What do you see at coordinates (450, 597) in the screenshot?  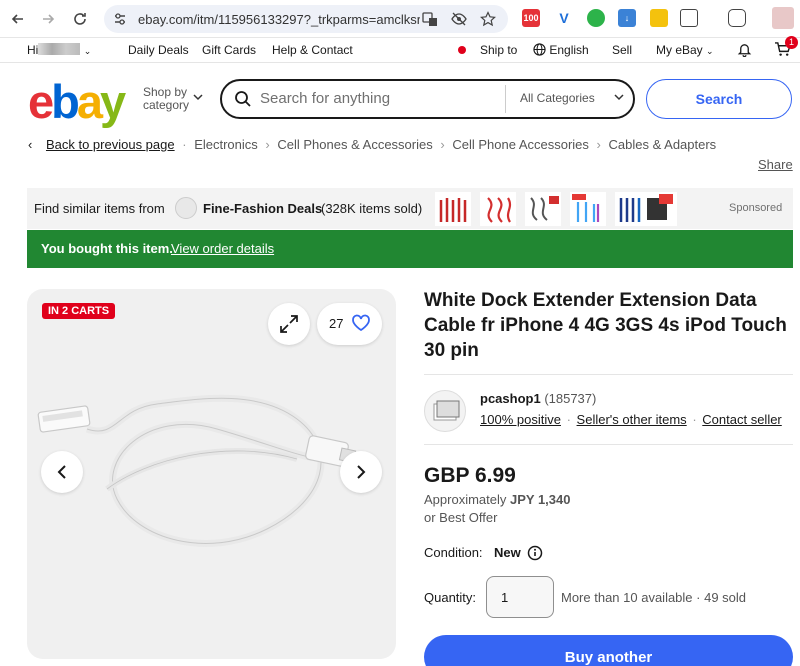 I see `quantity-label: Quantity:` at bounding box center [450, 597].